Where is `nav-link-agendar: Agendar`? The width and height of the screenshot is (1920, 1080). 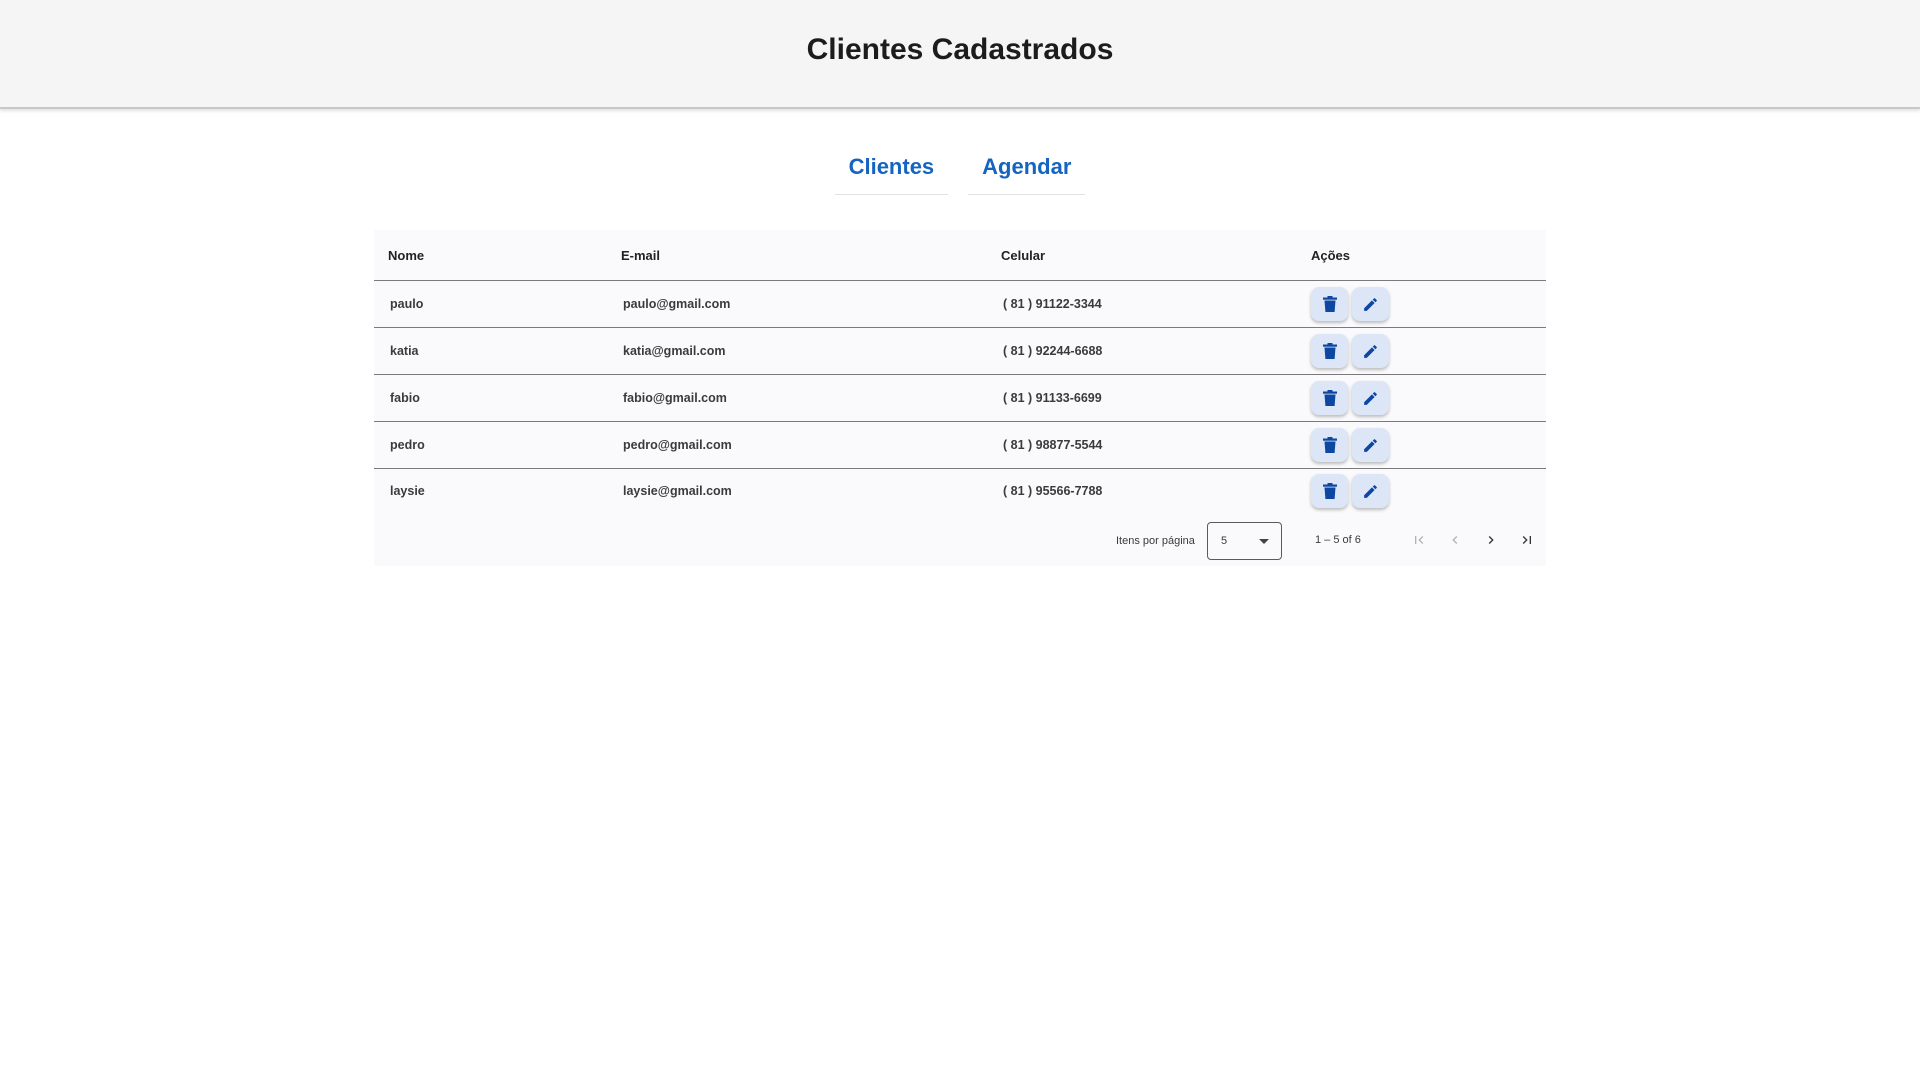
nav-link-agendar: Agendar is located at coordinates (1027, 171).